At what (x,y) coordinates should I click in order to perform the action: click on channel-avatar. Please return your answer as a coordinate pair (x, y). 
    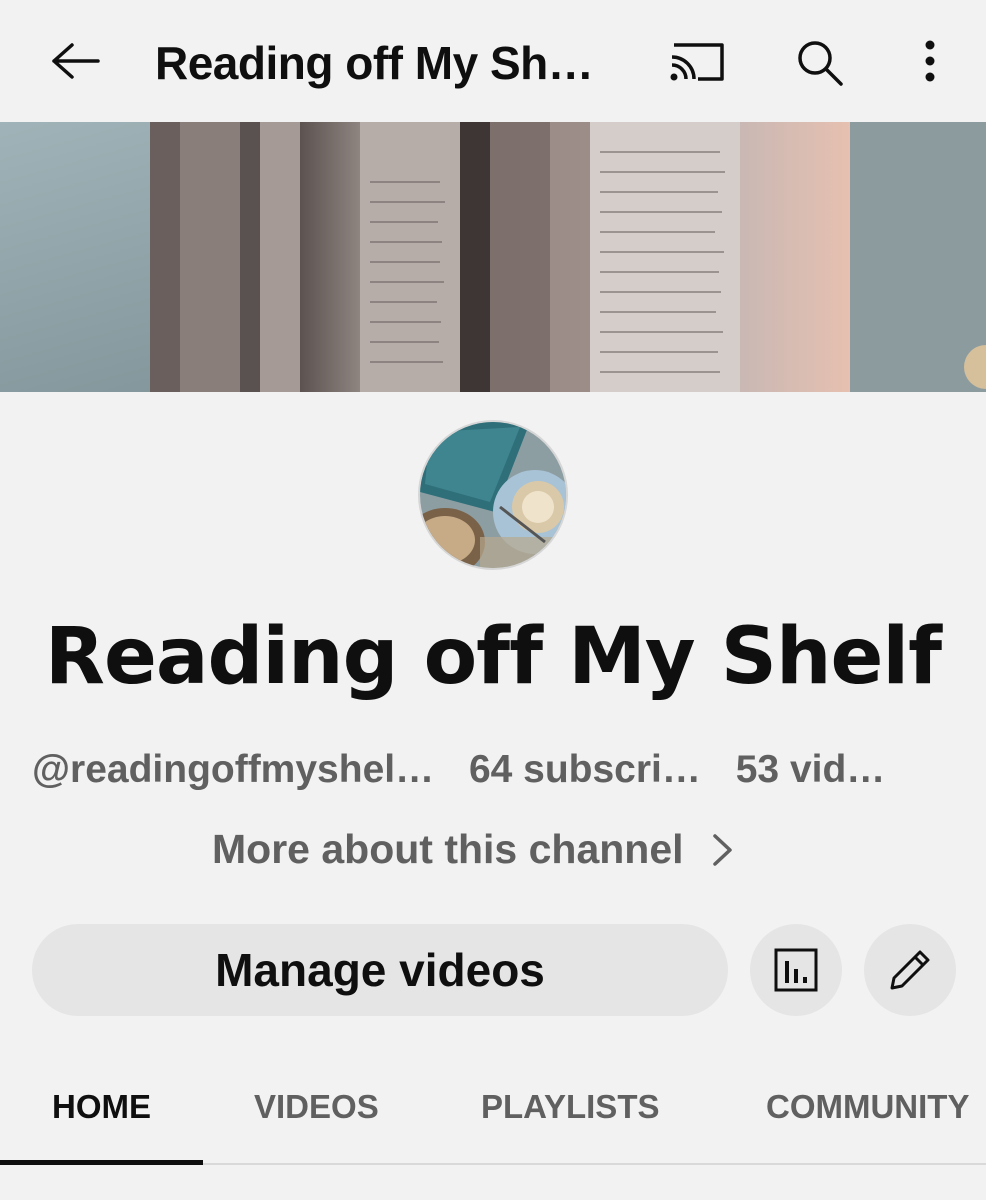
    Looking at the image, I should click on (493, 495).